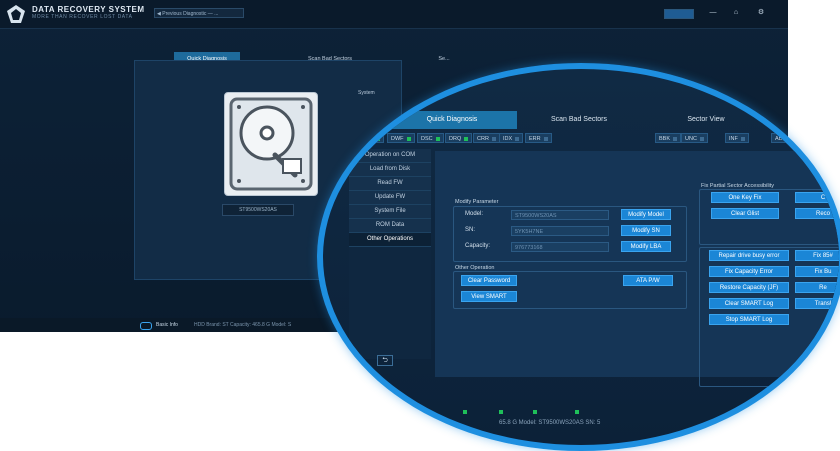 The height and width of the screenshot is (451, 840). I want to click on chip-drq: DRQ, so click(459, 138).